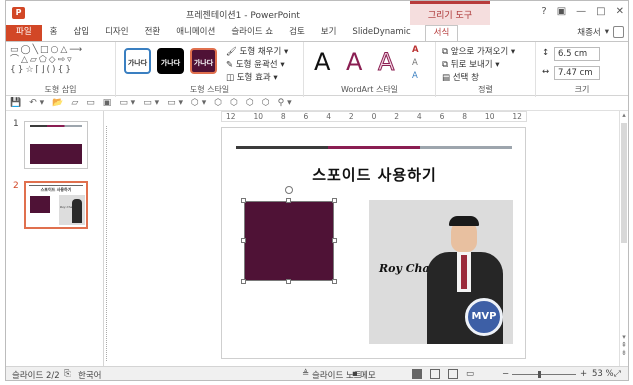  I want to click on group-icon: ▭ ▾, so click(175, 103).